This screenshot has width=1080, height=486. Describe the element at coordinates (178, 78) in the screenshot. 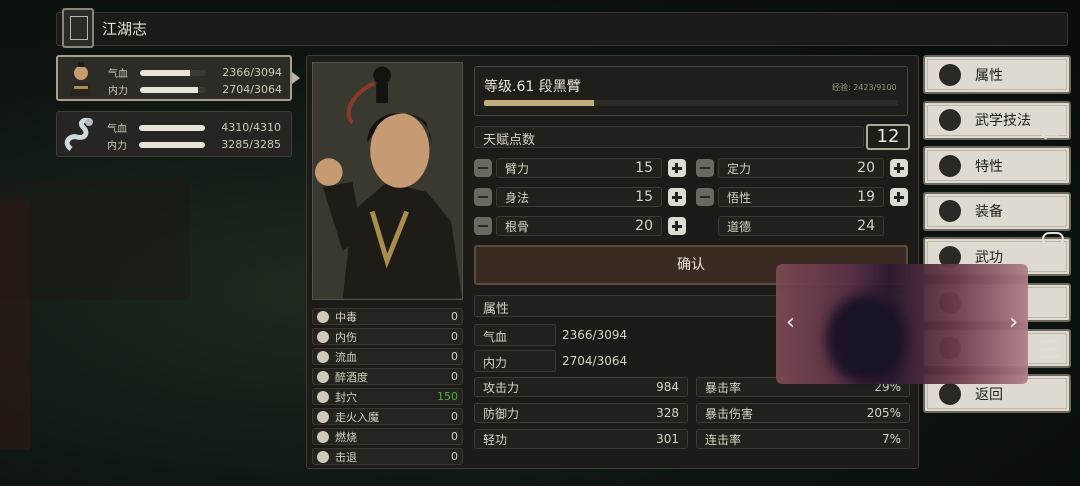

I see `party-member-1: 气血 2366/3094 内力 2704/3064` at that location.